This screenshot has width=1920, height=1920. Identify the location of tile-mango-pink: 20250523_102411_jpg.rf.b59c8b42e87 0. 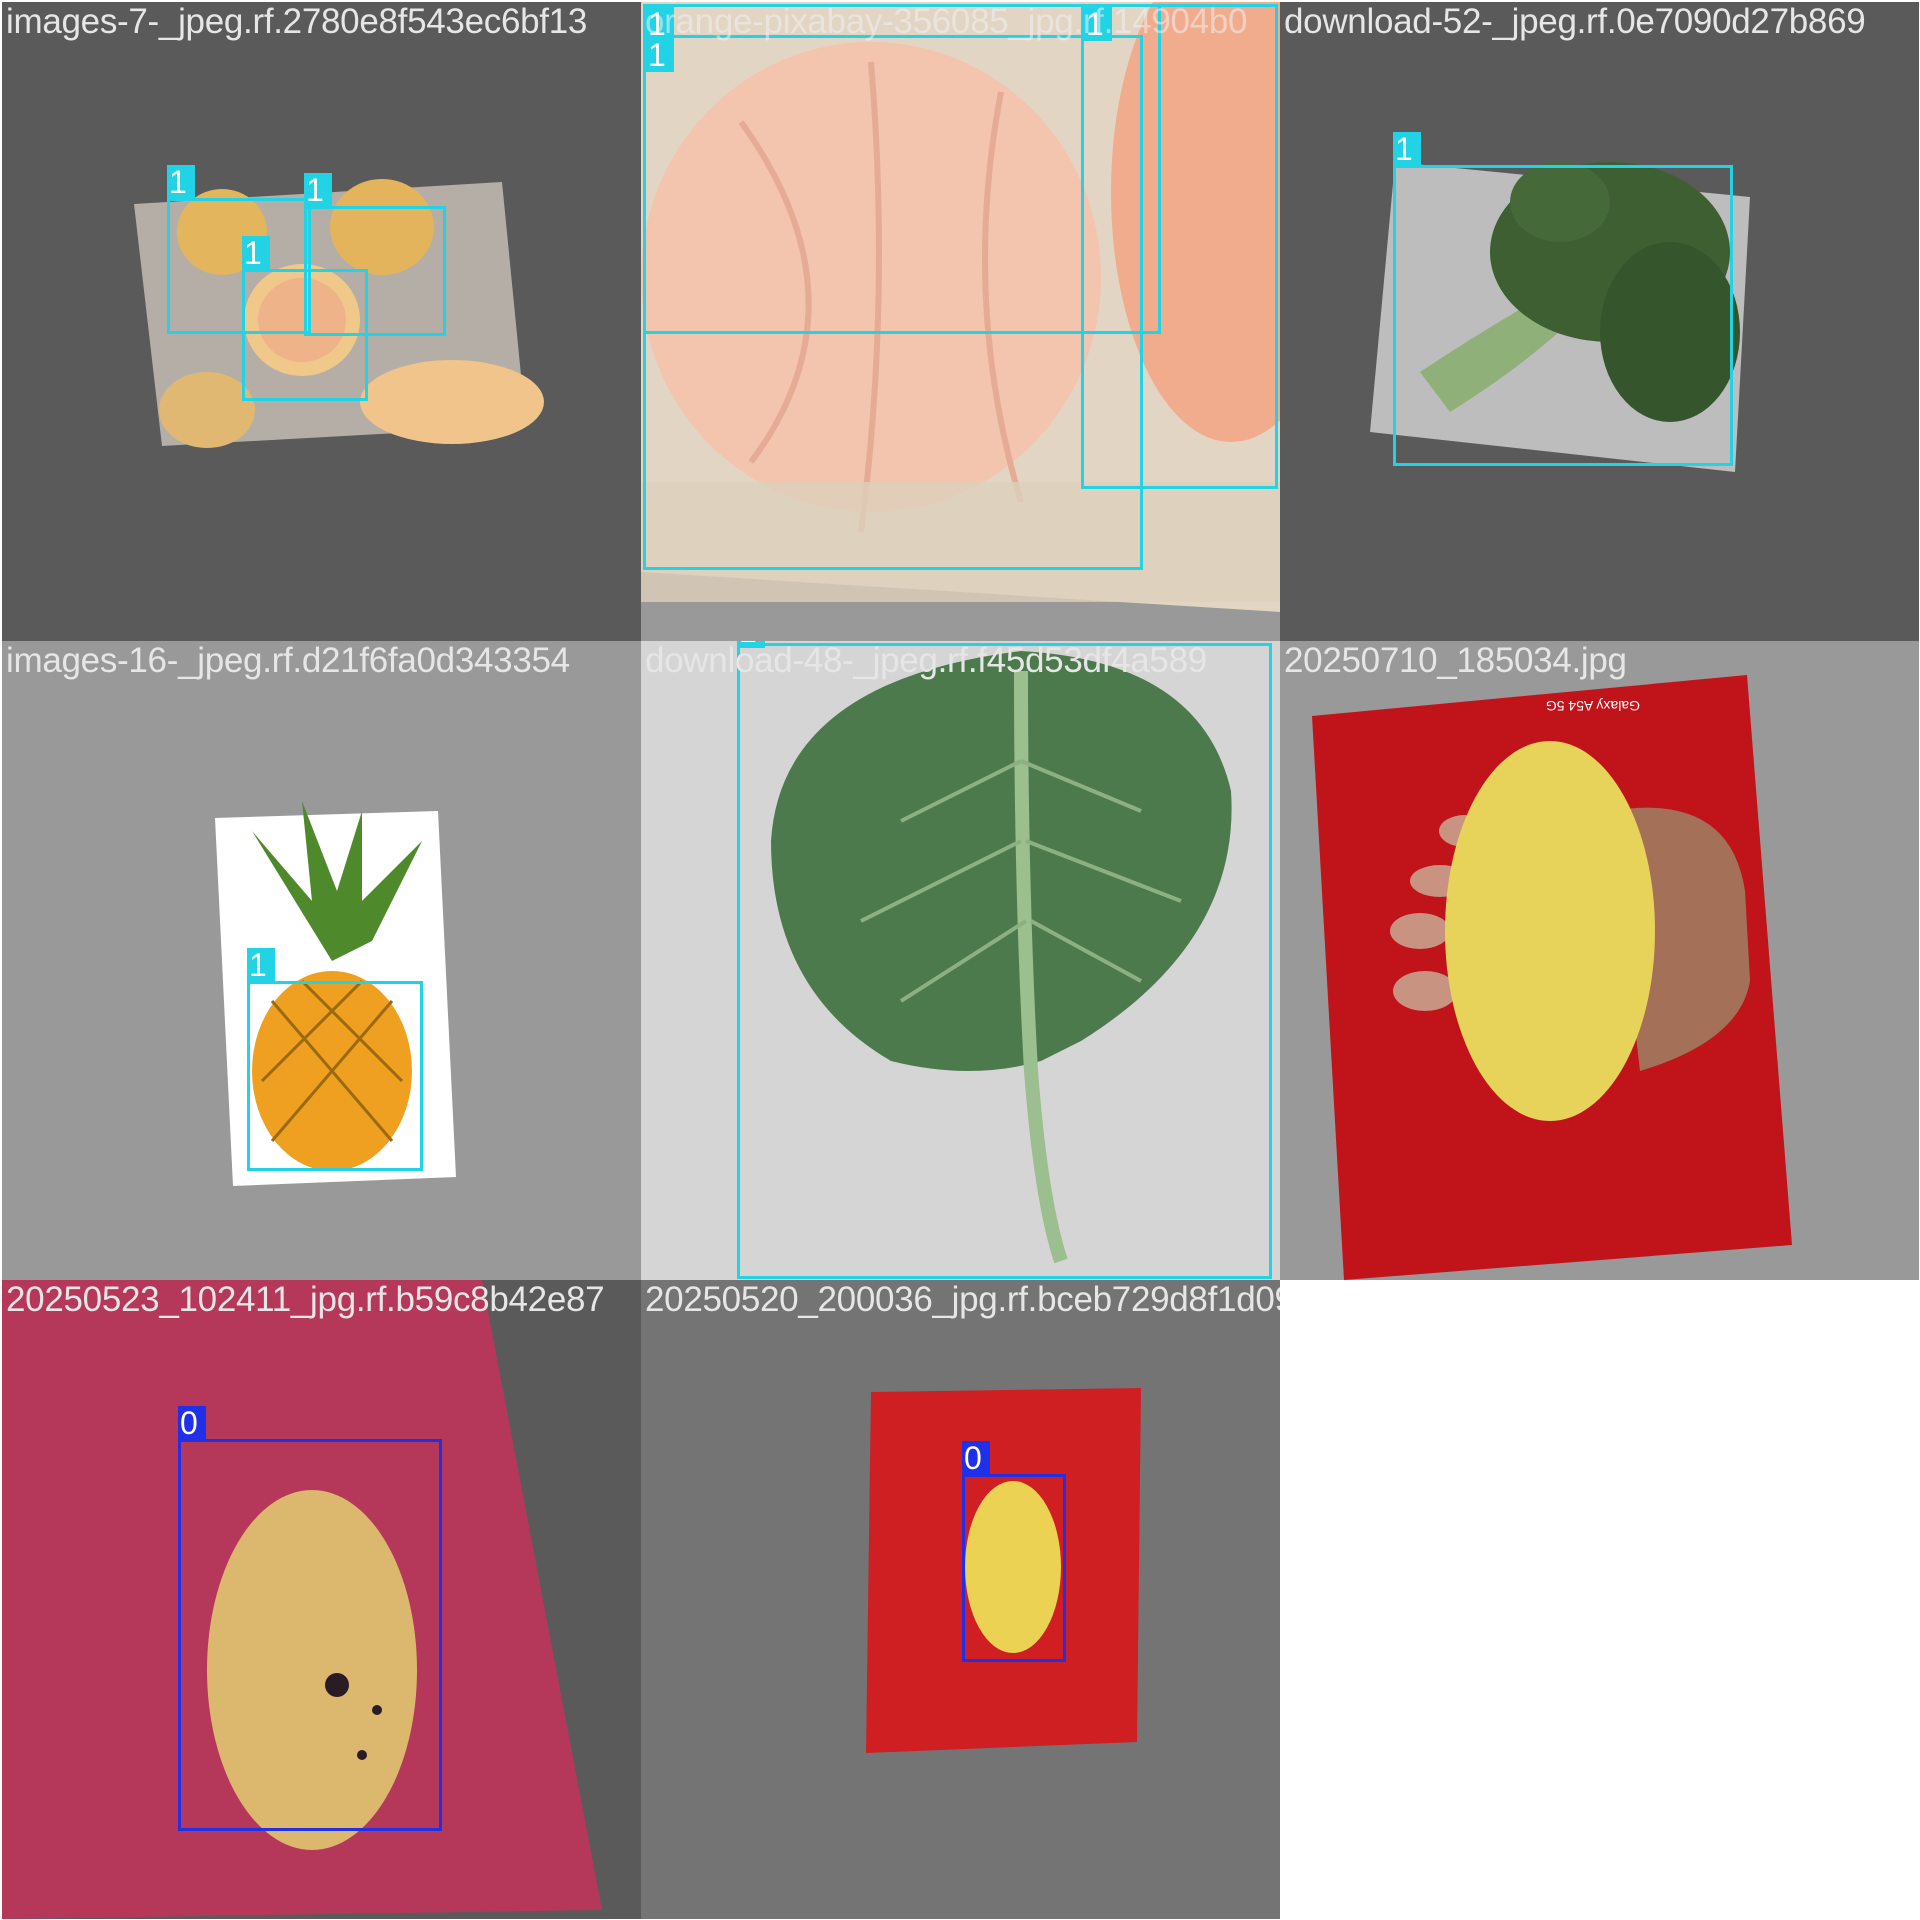
(321, 1599).